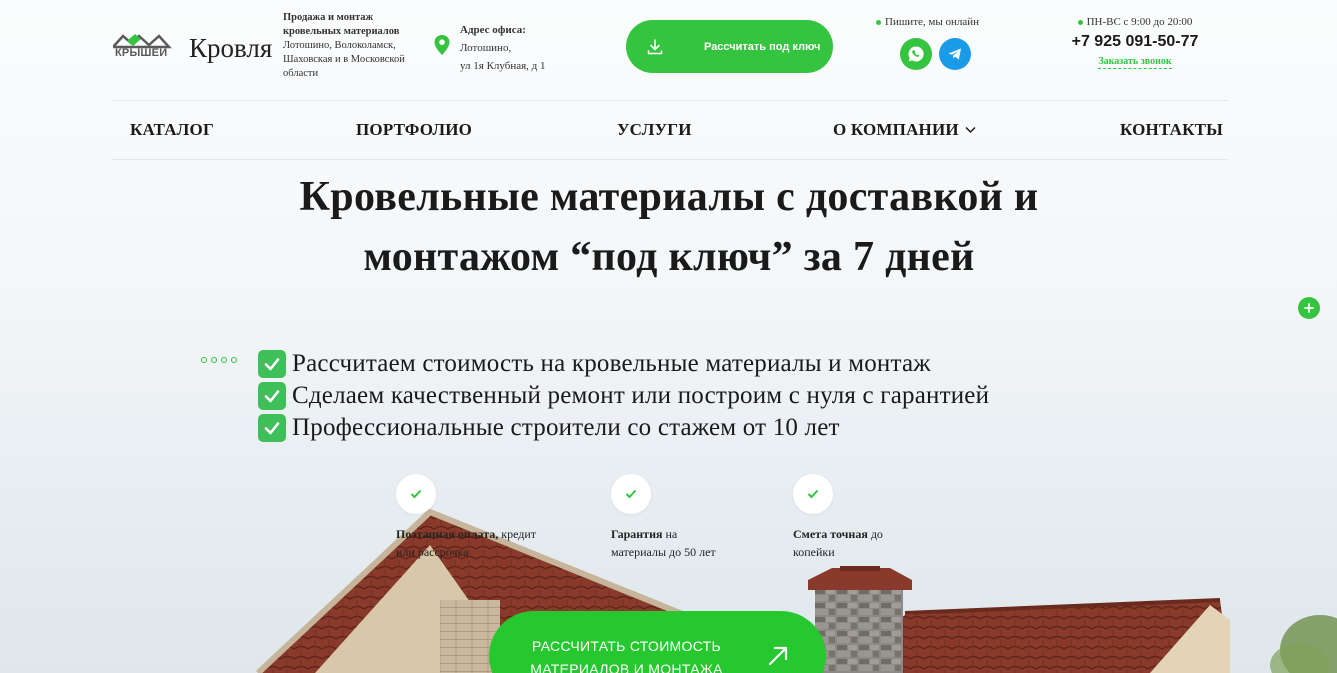 The width and height of the screenshot is (1337, 673). I want to click on feature-warranty: Гарантия на материалы до 50 лет, so click(691, 543).